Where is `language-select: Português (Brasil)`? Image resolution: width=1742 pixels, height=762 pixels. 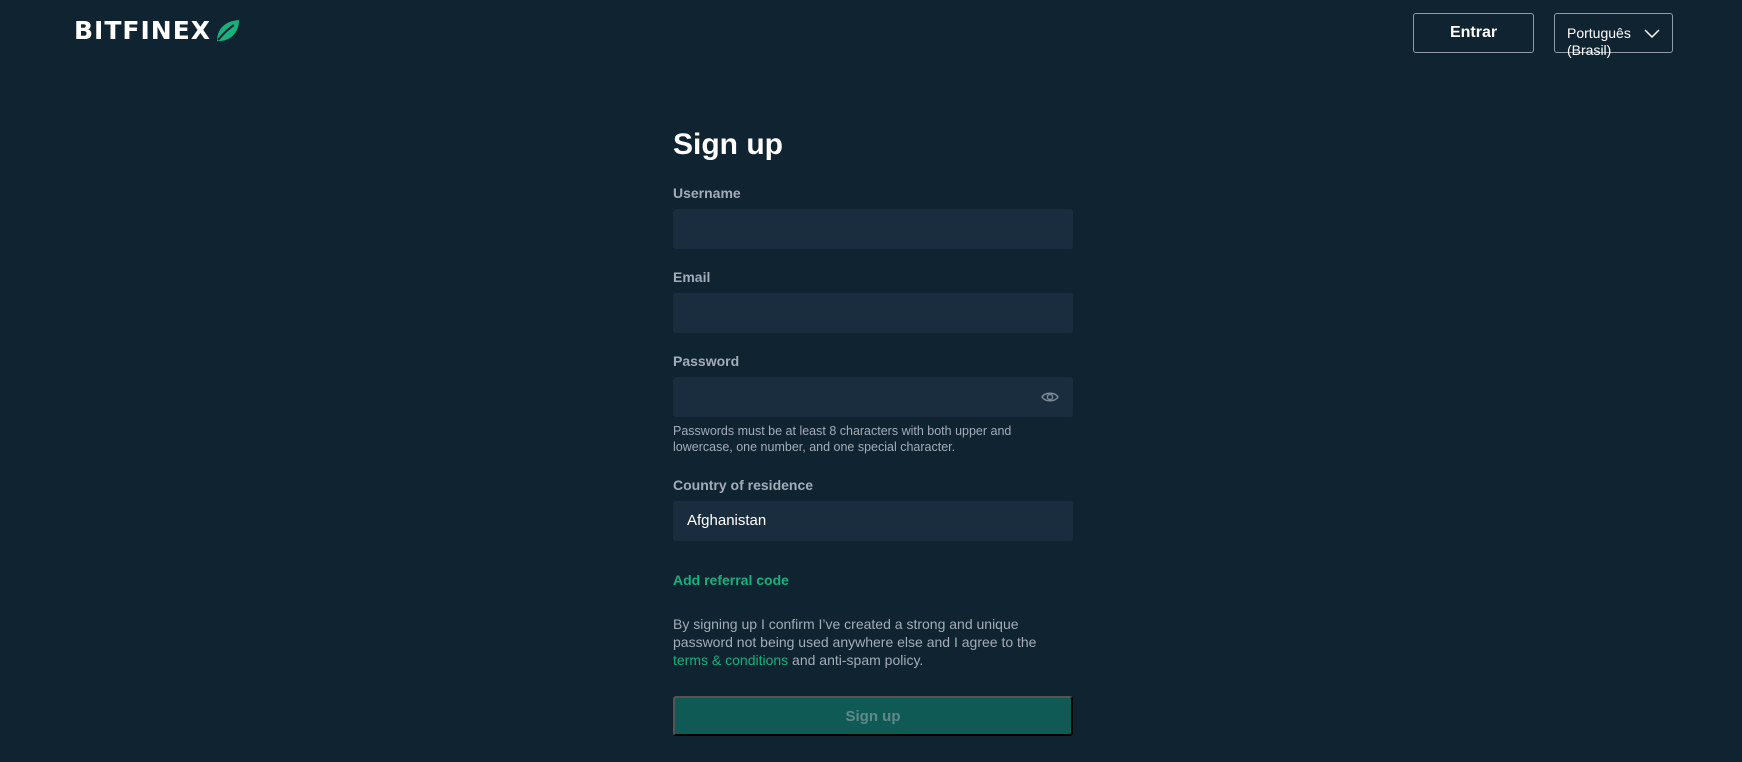
language-select: Português (Brasil) is located at coordinates (1613, 35).